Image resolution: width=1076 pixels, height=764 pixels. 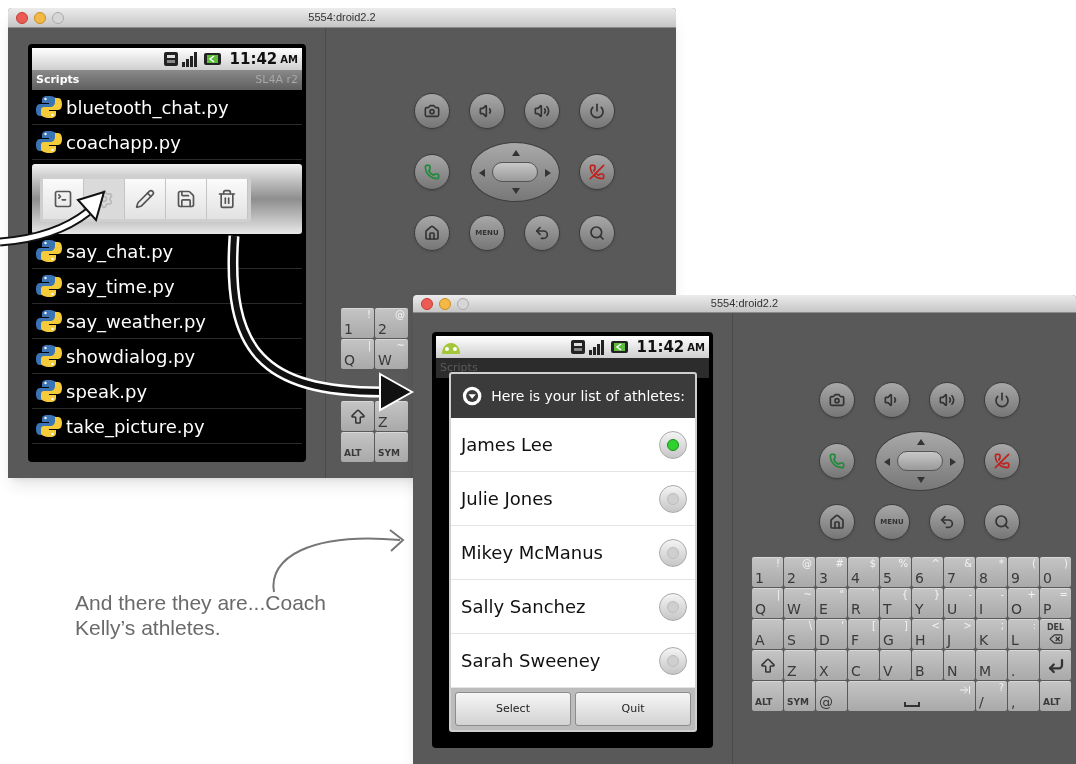 What do you see at coordinates (167, 251) in the screenshot?
I see `script-row: say_chat.py` at bounding box center [167, 251].